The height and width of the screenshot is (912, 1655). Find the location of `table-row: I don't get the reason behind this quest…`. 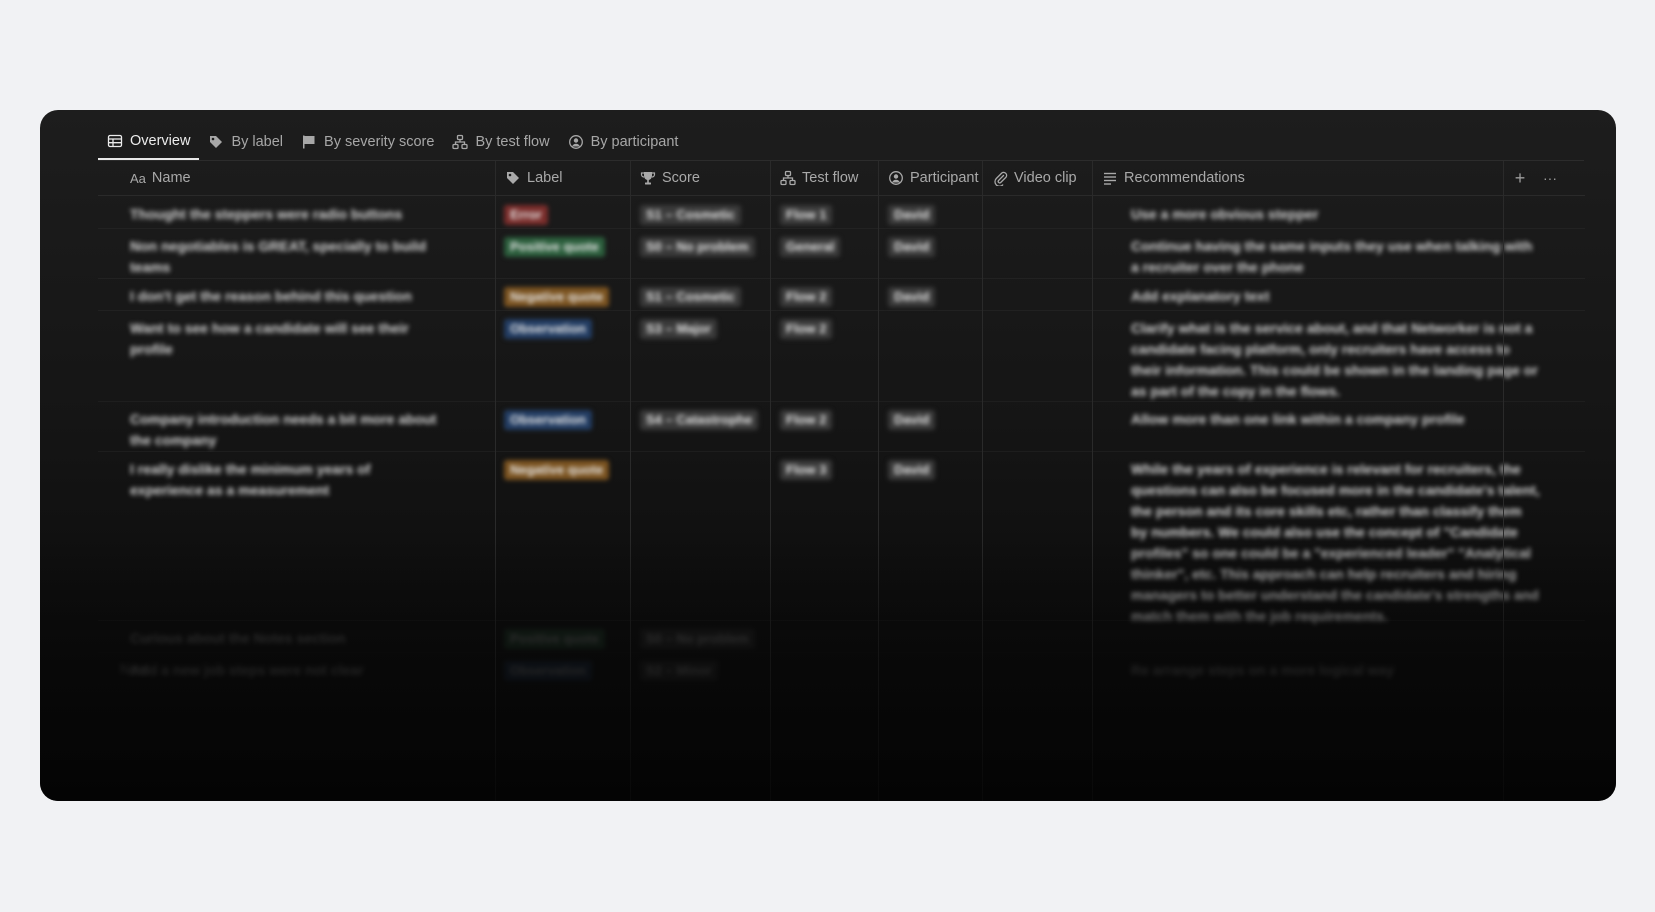

table-row: I don't get the reason behind this quest… is located at coordinates (841, 294).